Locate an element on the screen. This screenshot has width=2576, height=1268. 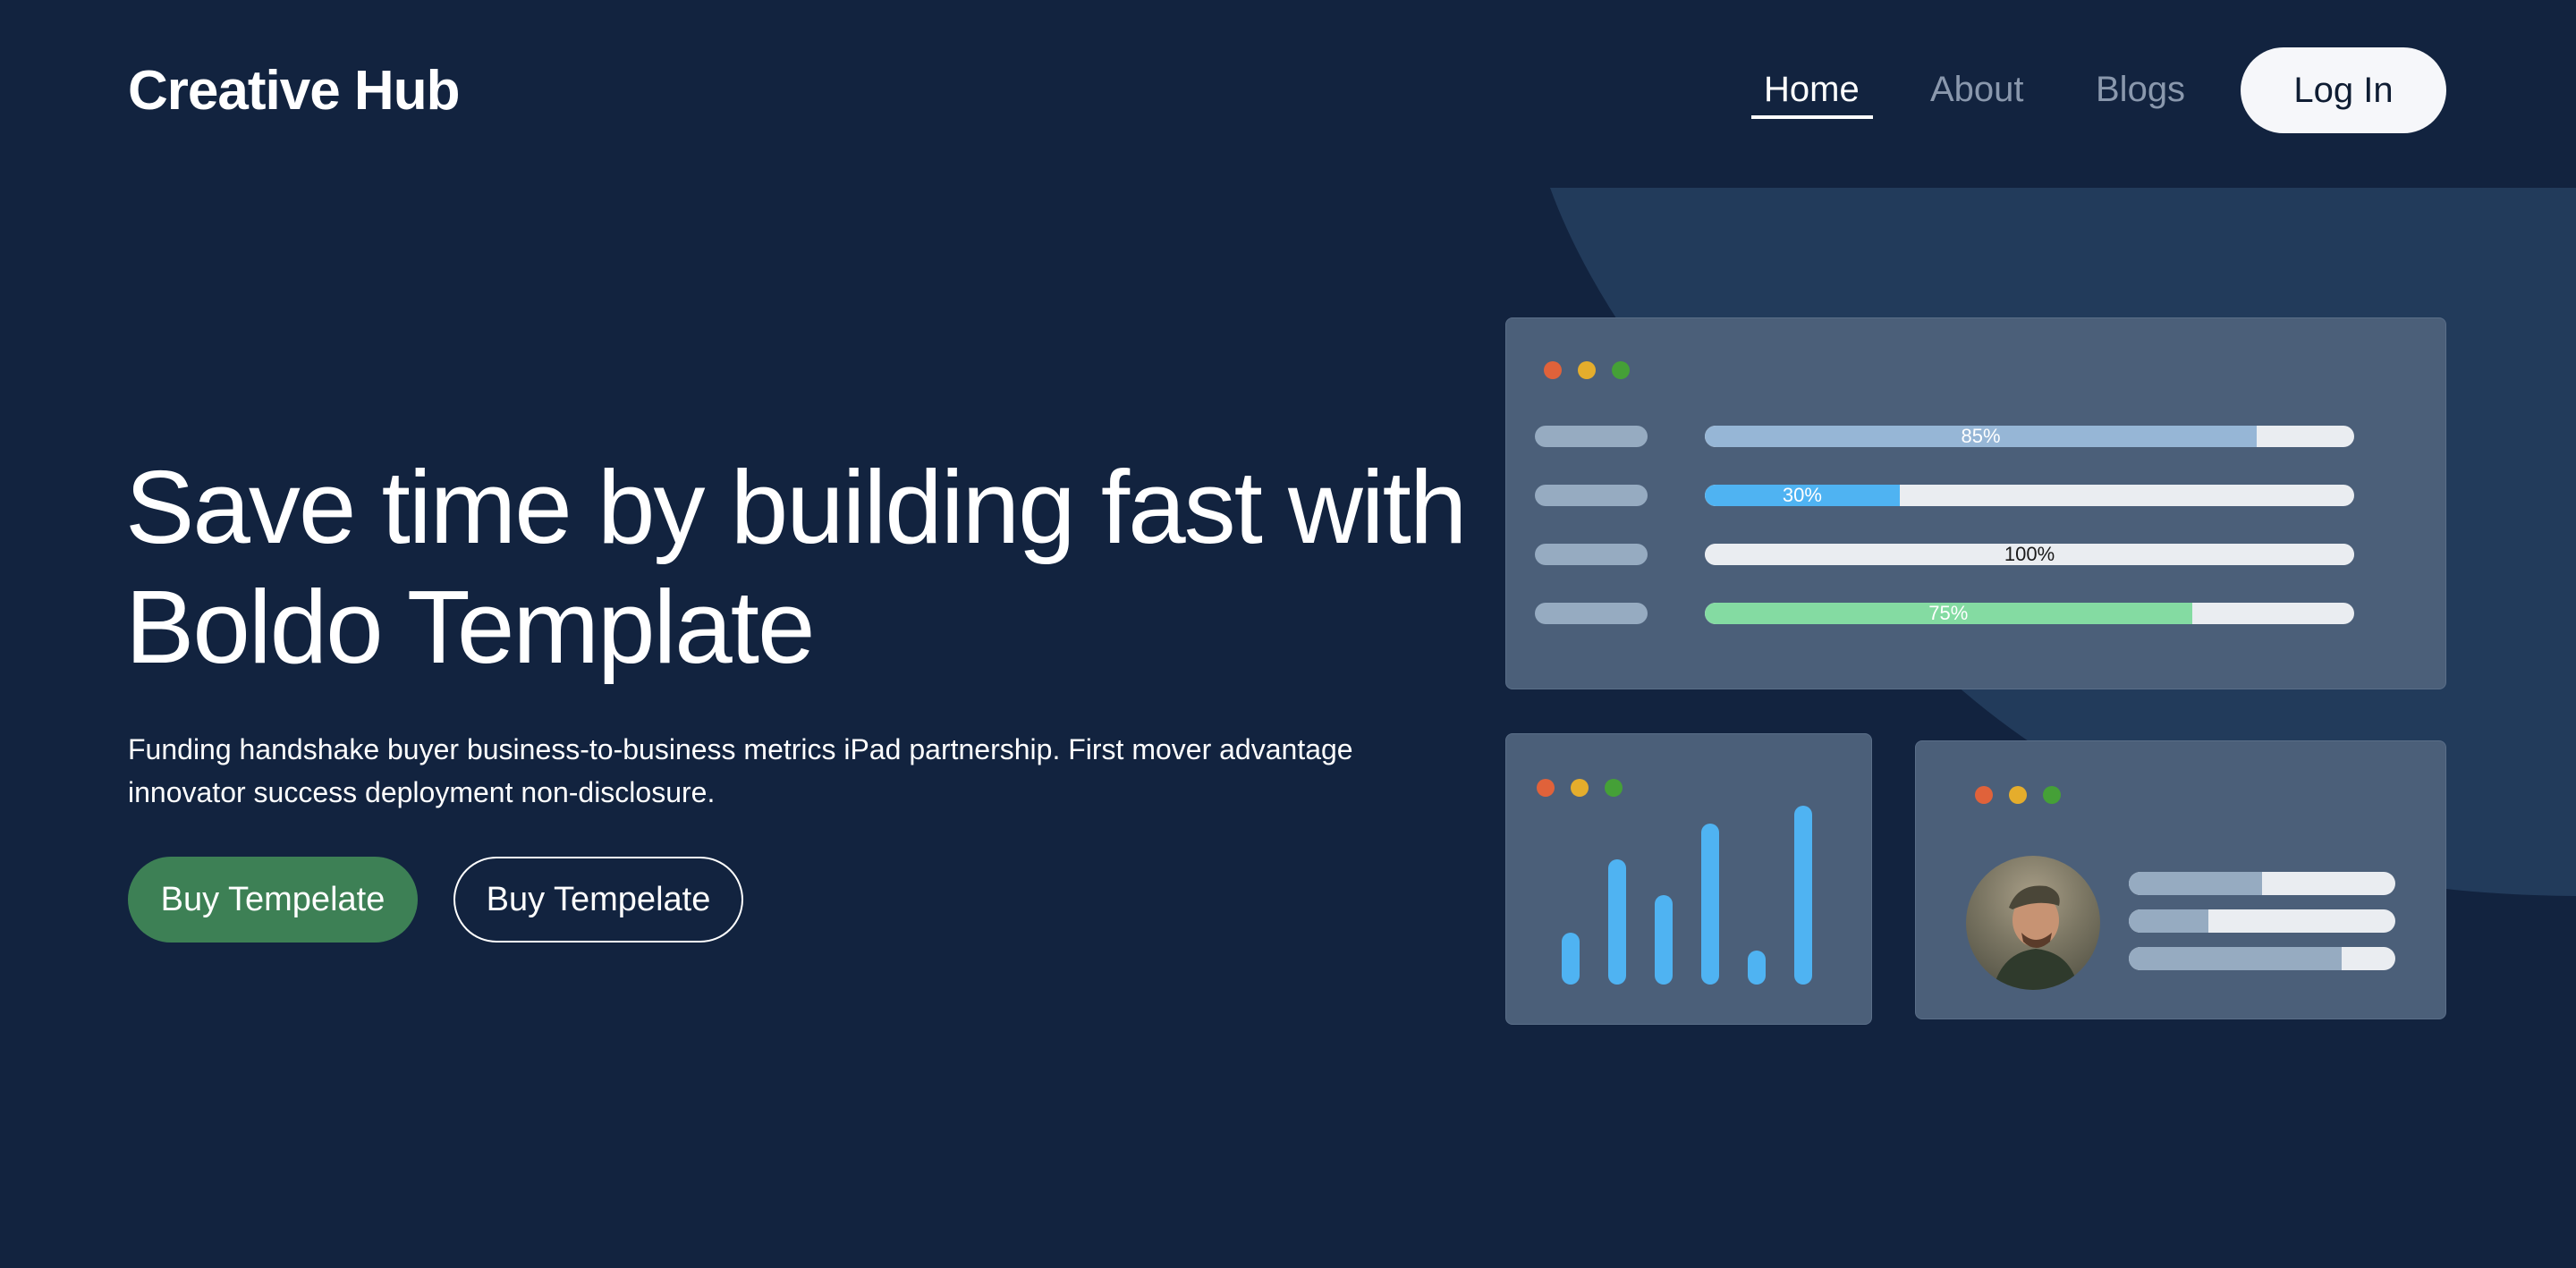
hero-title-line-2: Boldo Template is located at coordinates (470, 627).